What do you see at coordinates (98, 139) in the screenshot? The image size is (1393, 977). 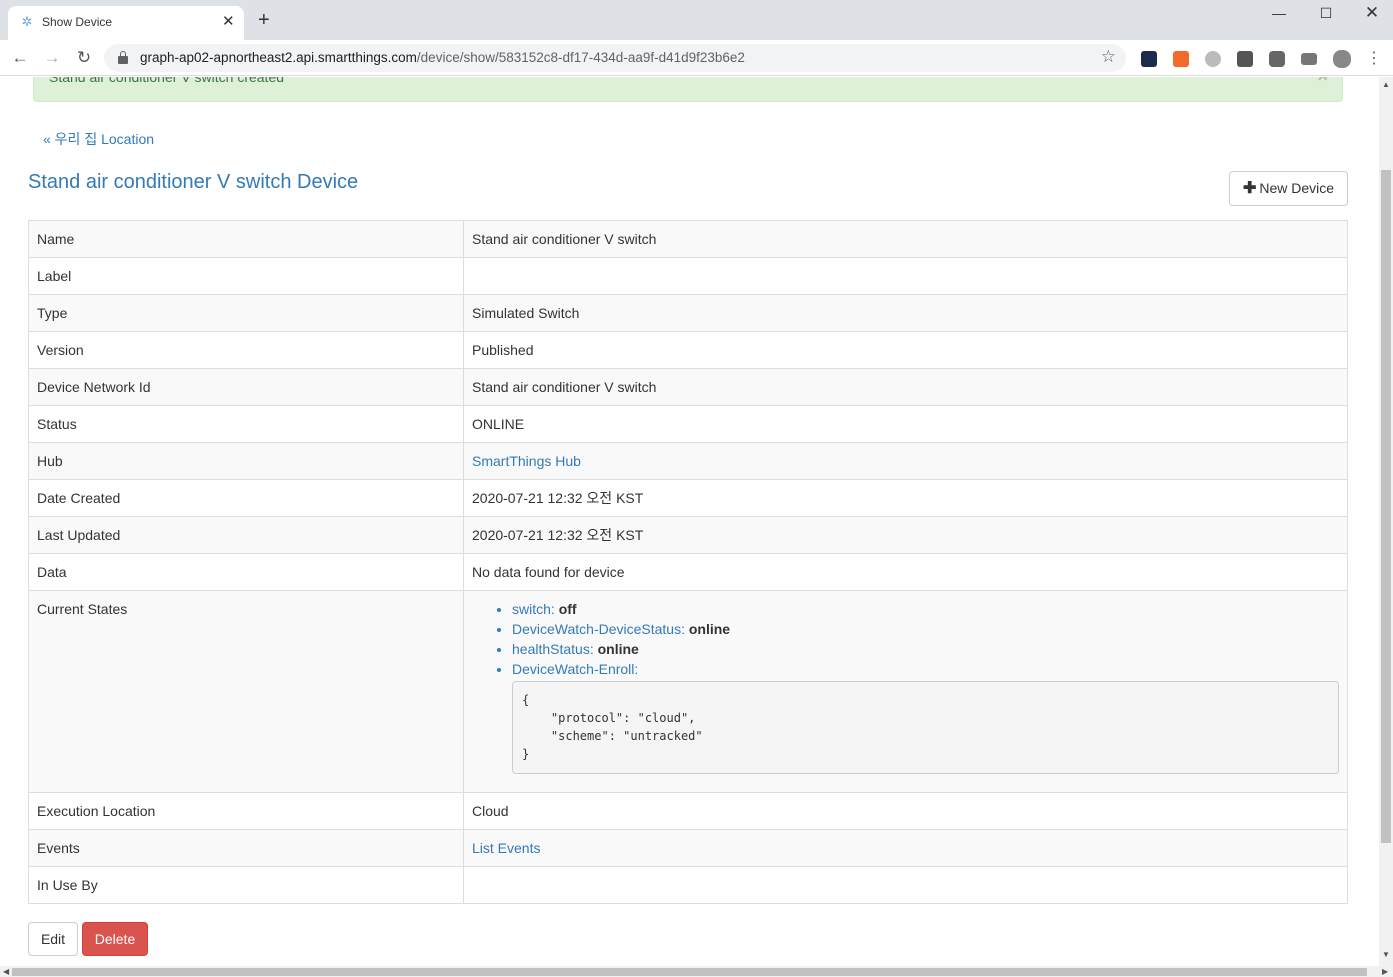 I see `back-to-location-link: « 우리 집 Location` at bounding box center [98, 139].